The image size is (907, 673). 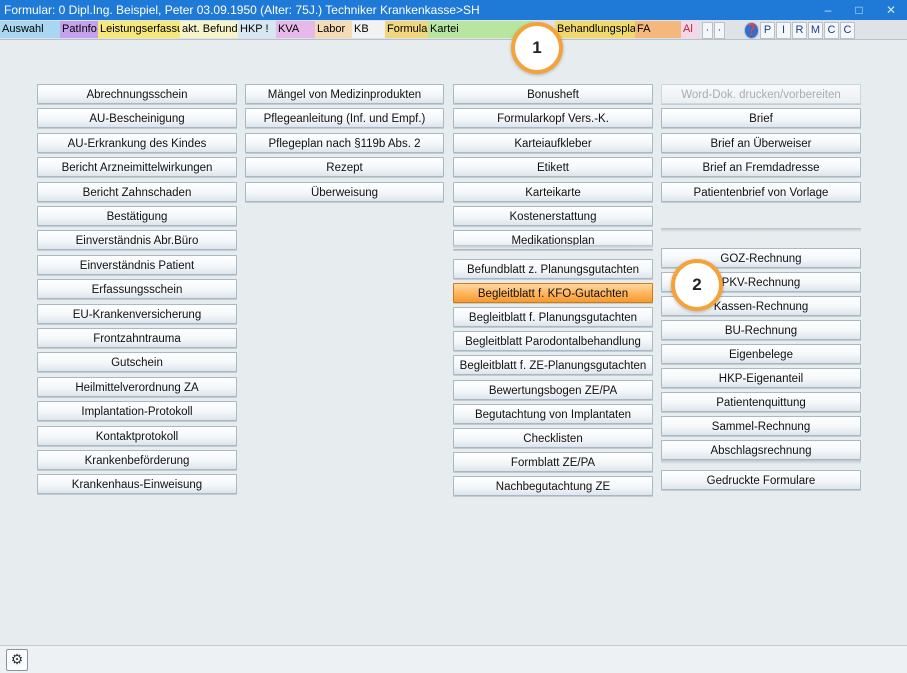 I want to click on tab-hkp: HKP !, so click(x=257, y=29).